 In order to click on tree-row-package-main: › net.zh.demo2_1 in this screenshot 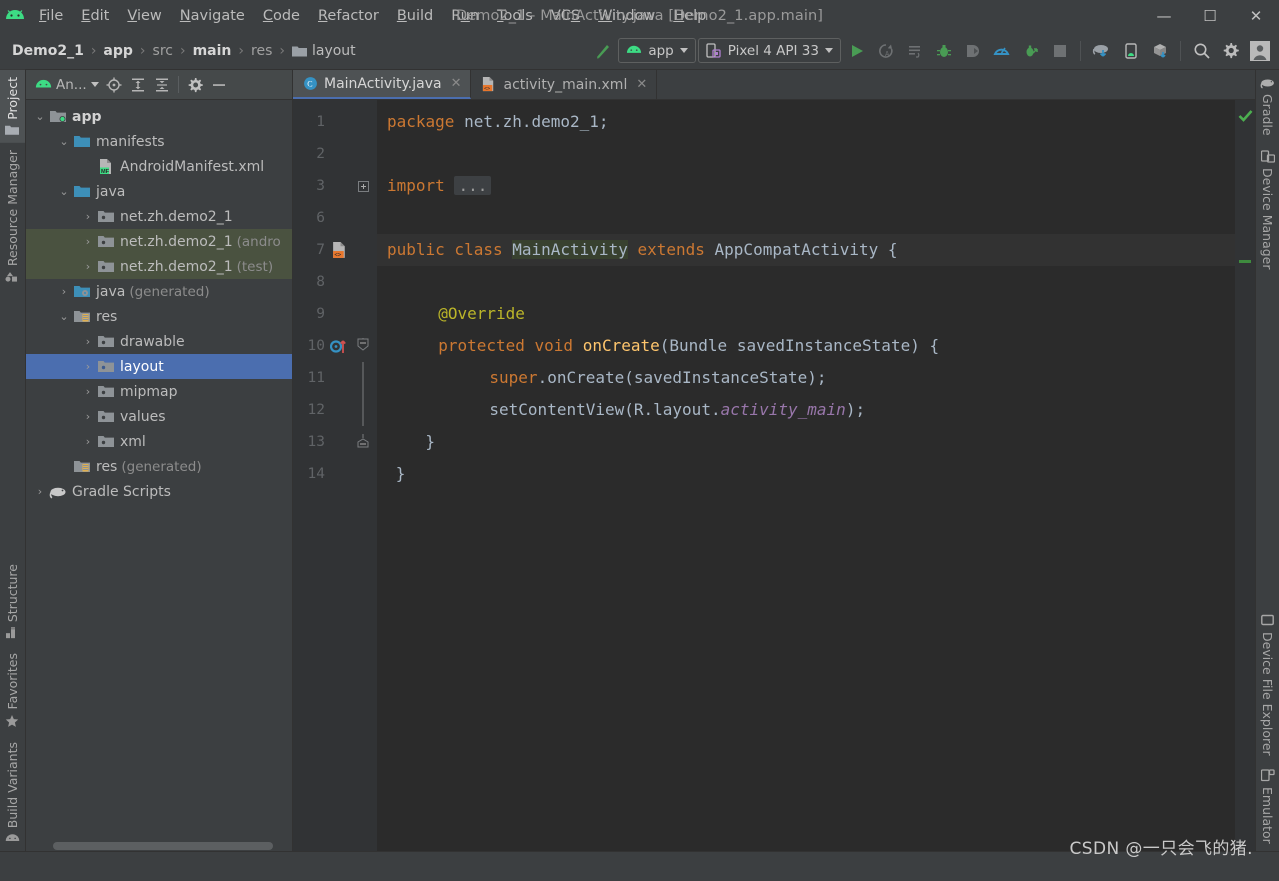, I will do `click(159, 216)`.